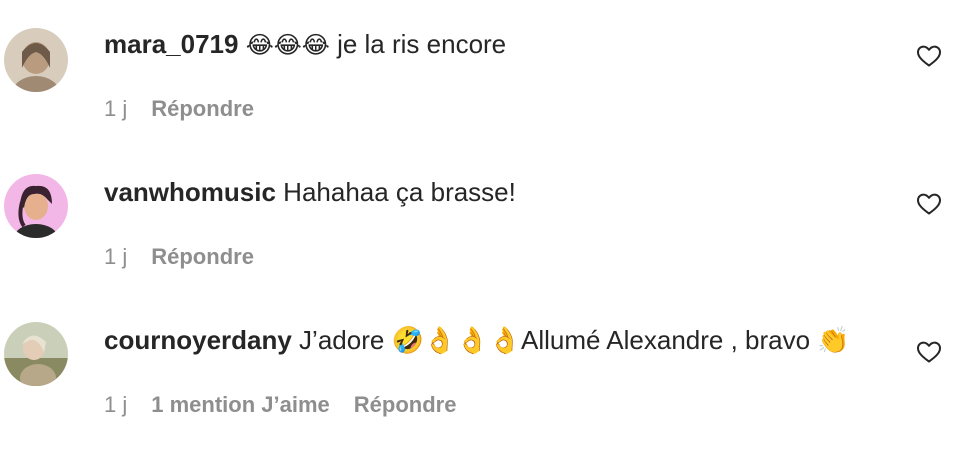 This screenshot has height=468, width=960. I want to click on comment-text-line: vanwhomusic Hahahaa ça brasse!, so click(310, 192).